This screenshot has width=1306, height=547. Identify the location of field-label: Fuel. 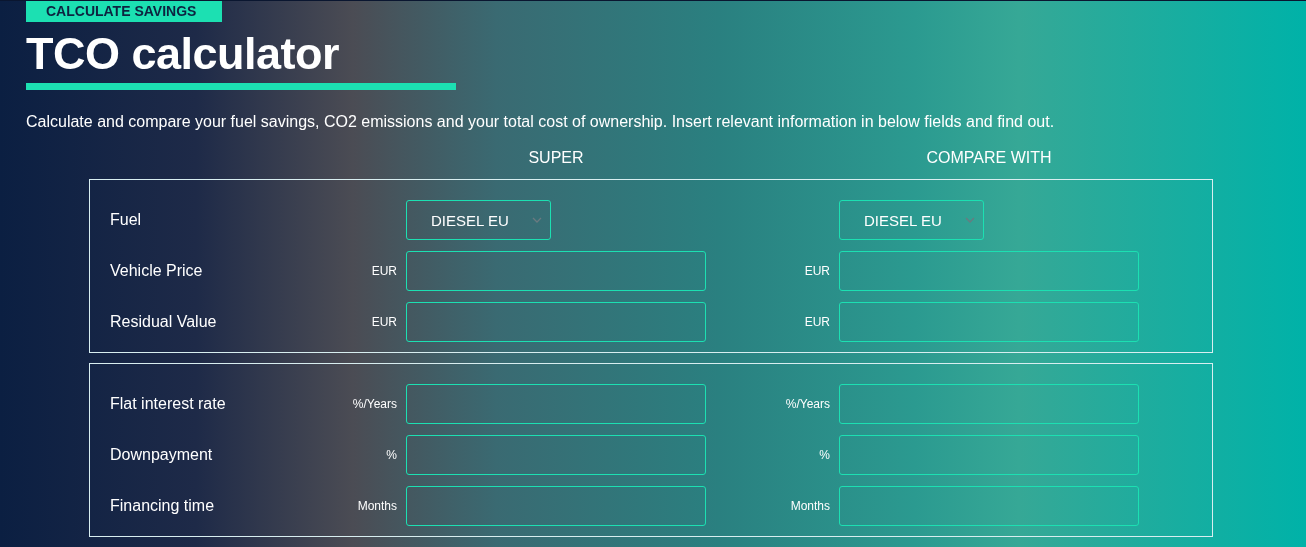
(126, 220).